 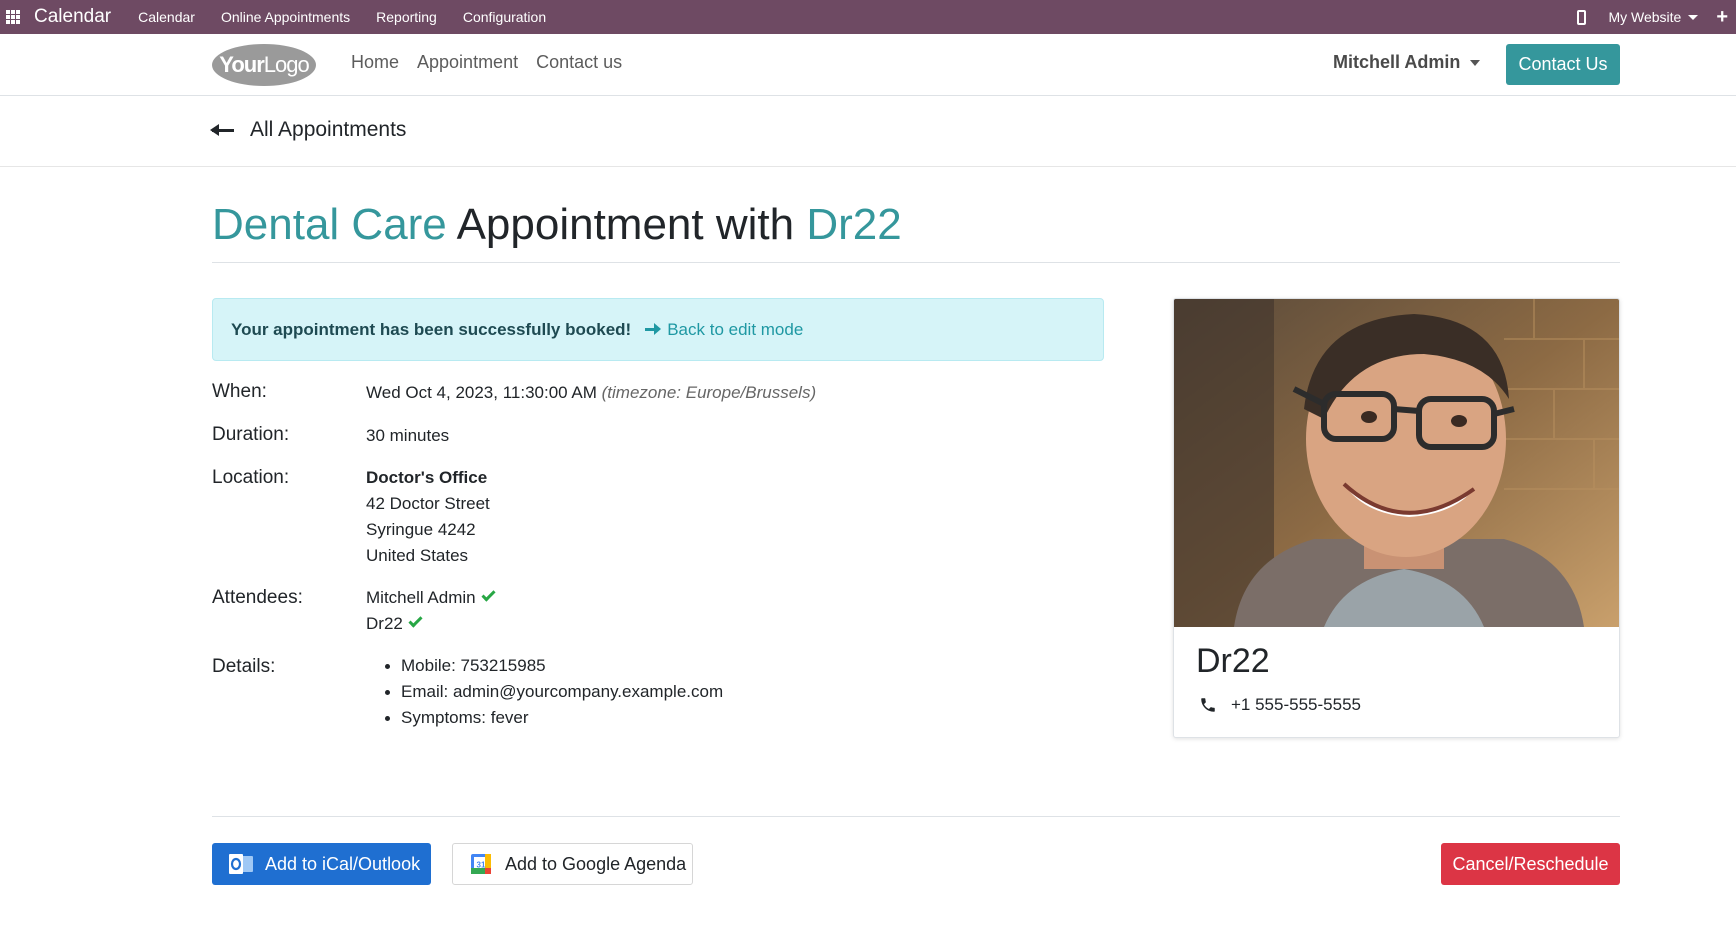 I want to click on nav-appointment: Appointment, so click(x=467, y=62).